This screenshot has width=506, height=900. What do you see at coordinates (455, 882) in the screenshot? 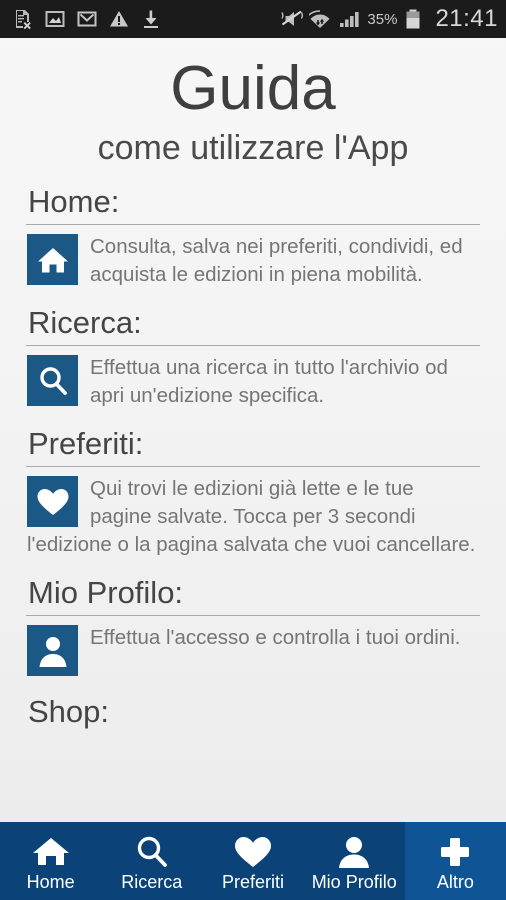
I see `nav-label: Altro` at bounding box center [455, 882].